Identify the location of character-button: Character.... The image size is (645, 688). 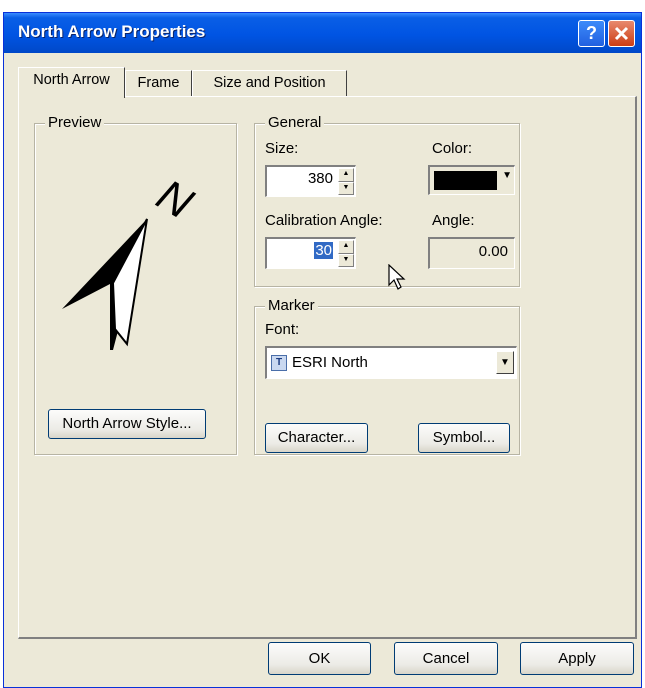
(316, 438).